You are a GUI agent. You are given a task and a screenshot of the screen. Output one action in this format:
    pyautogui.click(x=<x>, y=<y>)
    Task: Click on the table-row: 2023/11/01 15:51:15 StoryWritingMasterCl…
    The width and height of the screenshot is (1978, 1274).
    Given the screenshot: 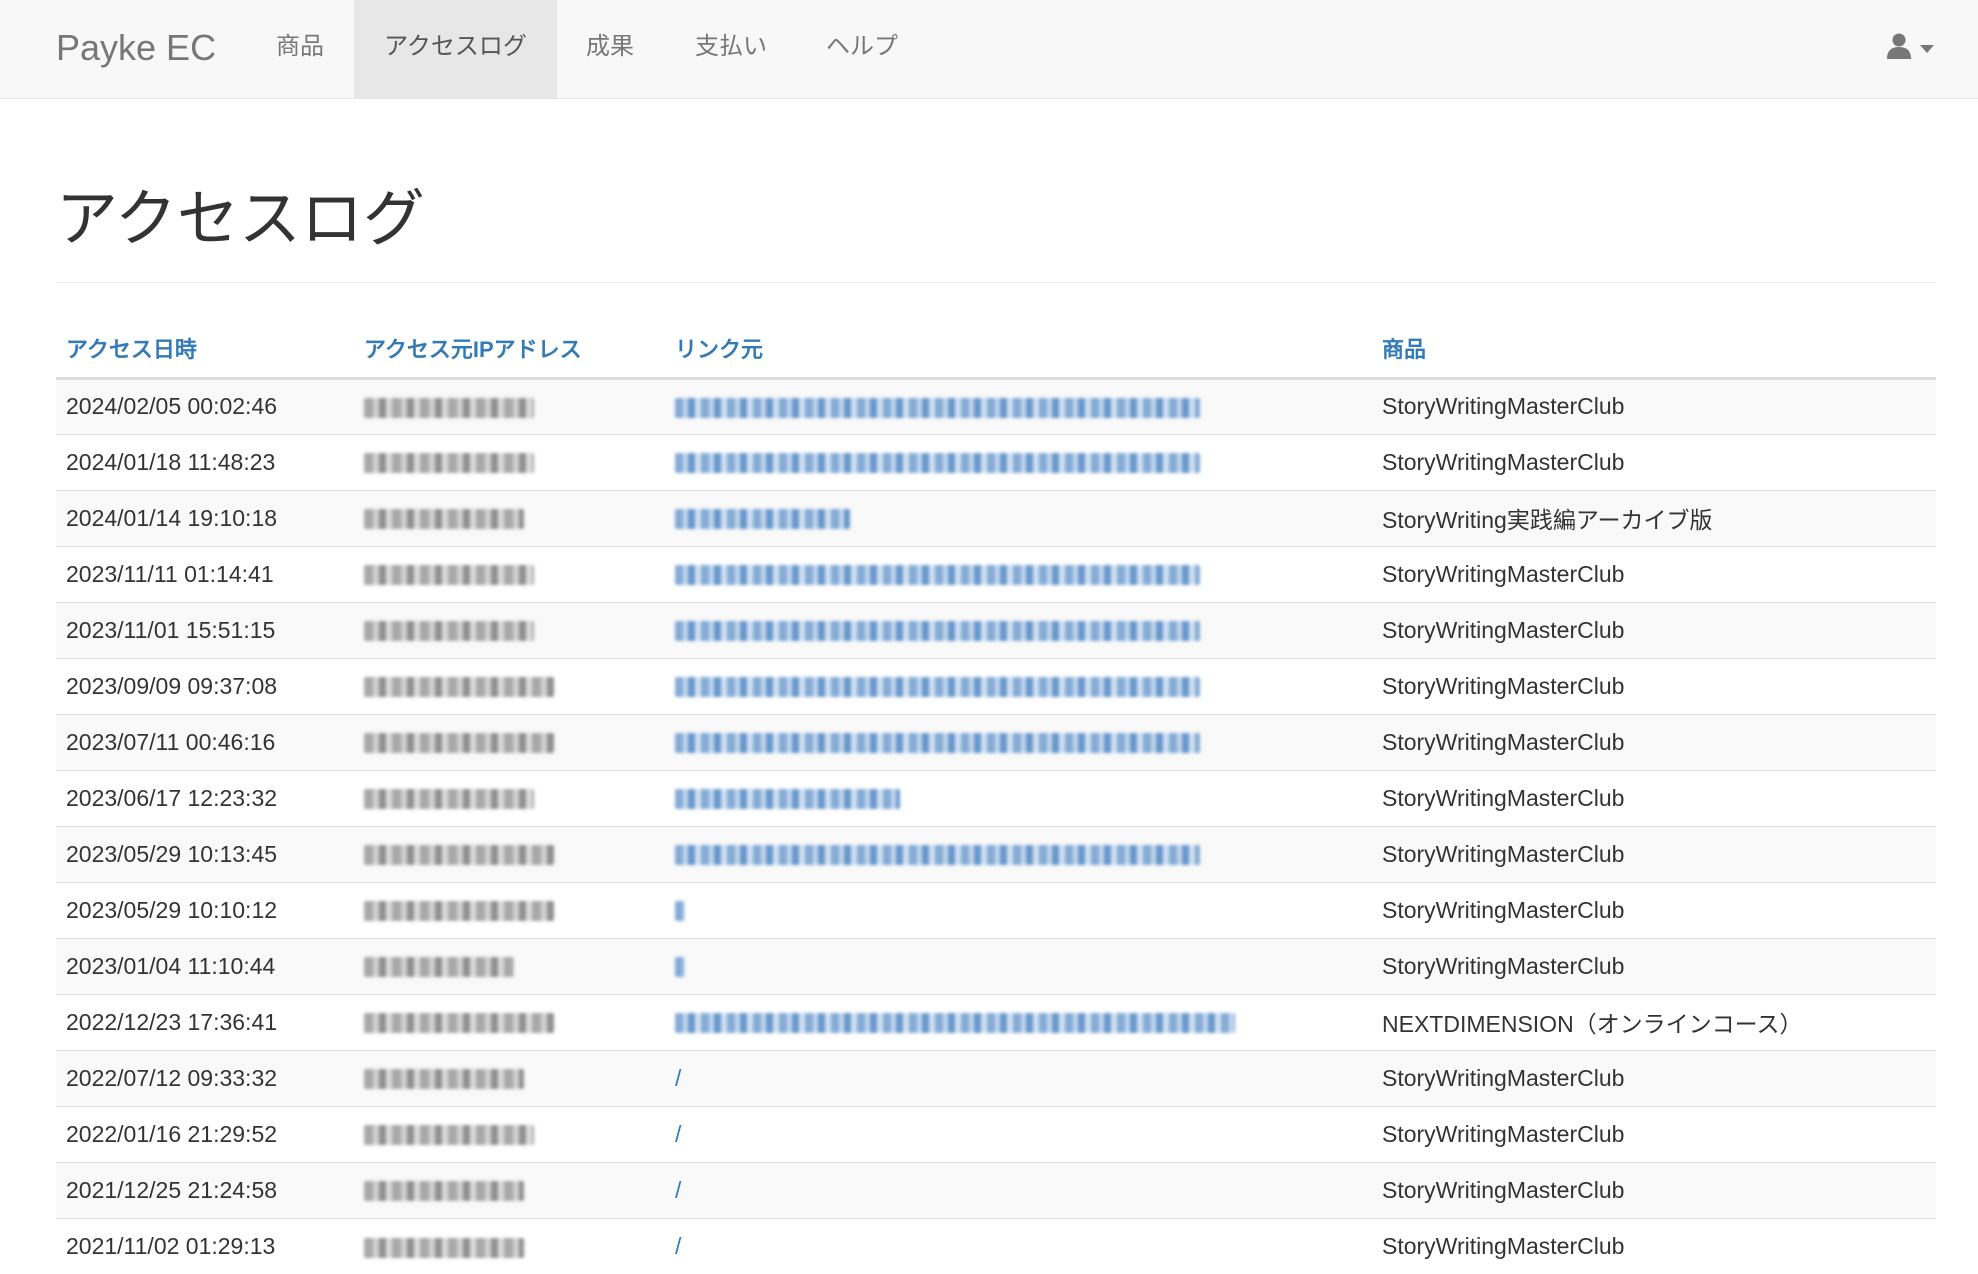 What is the action you would take?
    pyautogui.click(x=996, y=629)
    